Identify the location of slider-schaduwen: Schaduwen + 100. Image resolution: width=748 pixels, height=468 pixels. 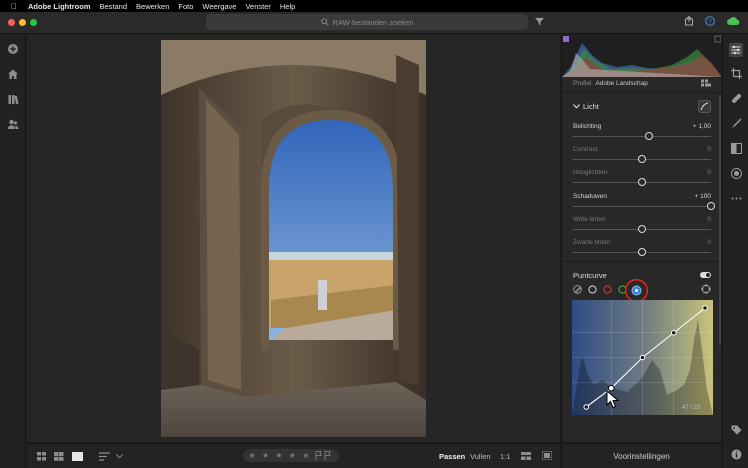
(644, 204).